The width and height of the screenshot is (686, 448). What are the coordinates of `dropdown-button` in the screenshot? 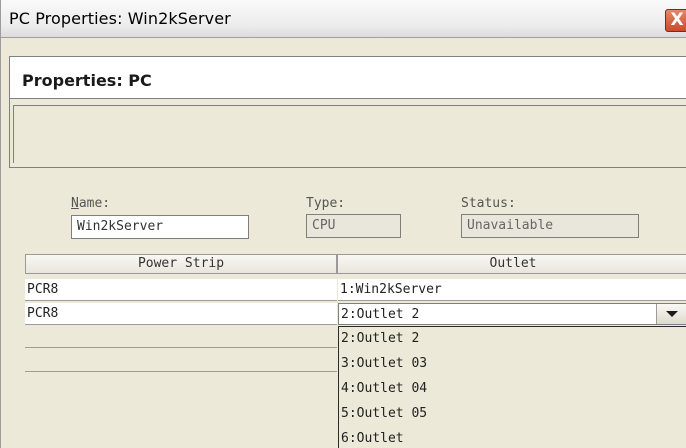 It's located at (671, 314).